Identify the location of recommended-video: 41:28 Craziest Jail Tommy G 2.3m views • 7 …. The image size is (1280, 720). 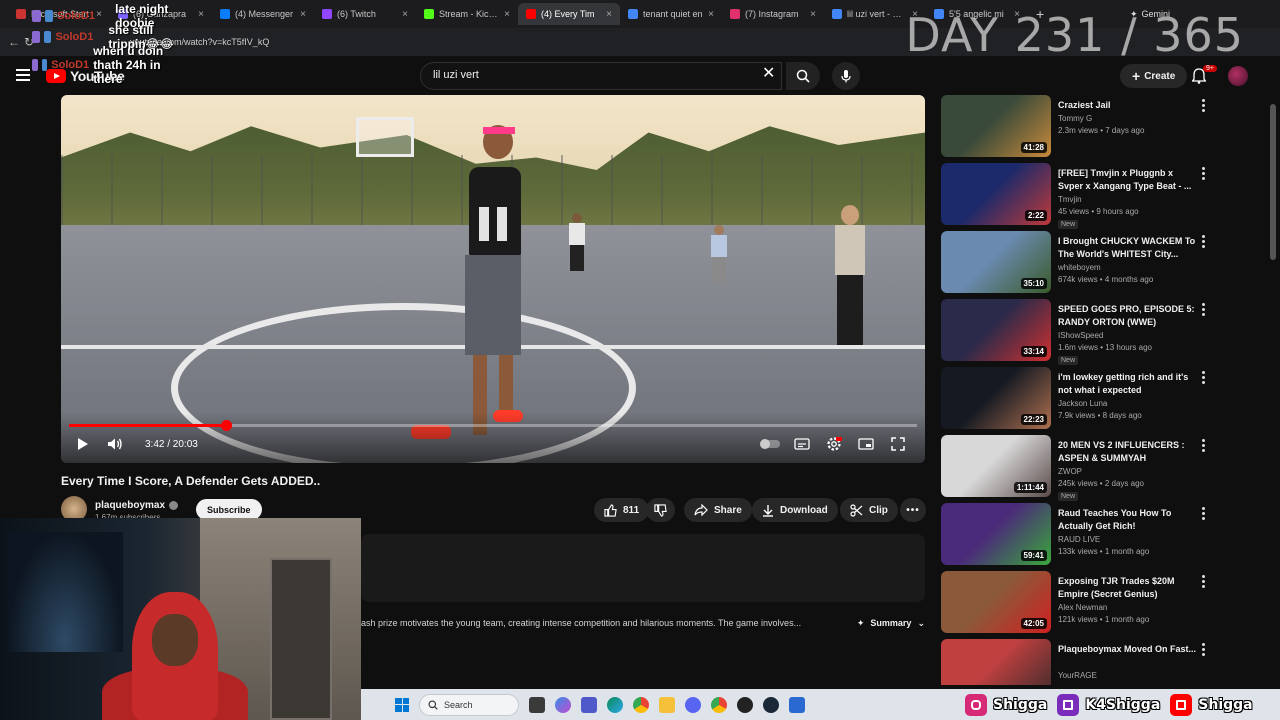
(1086, 126).